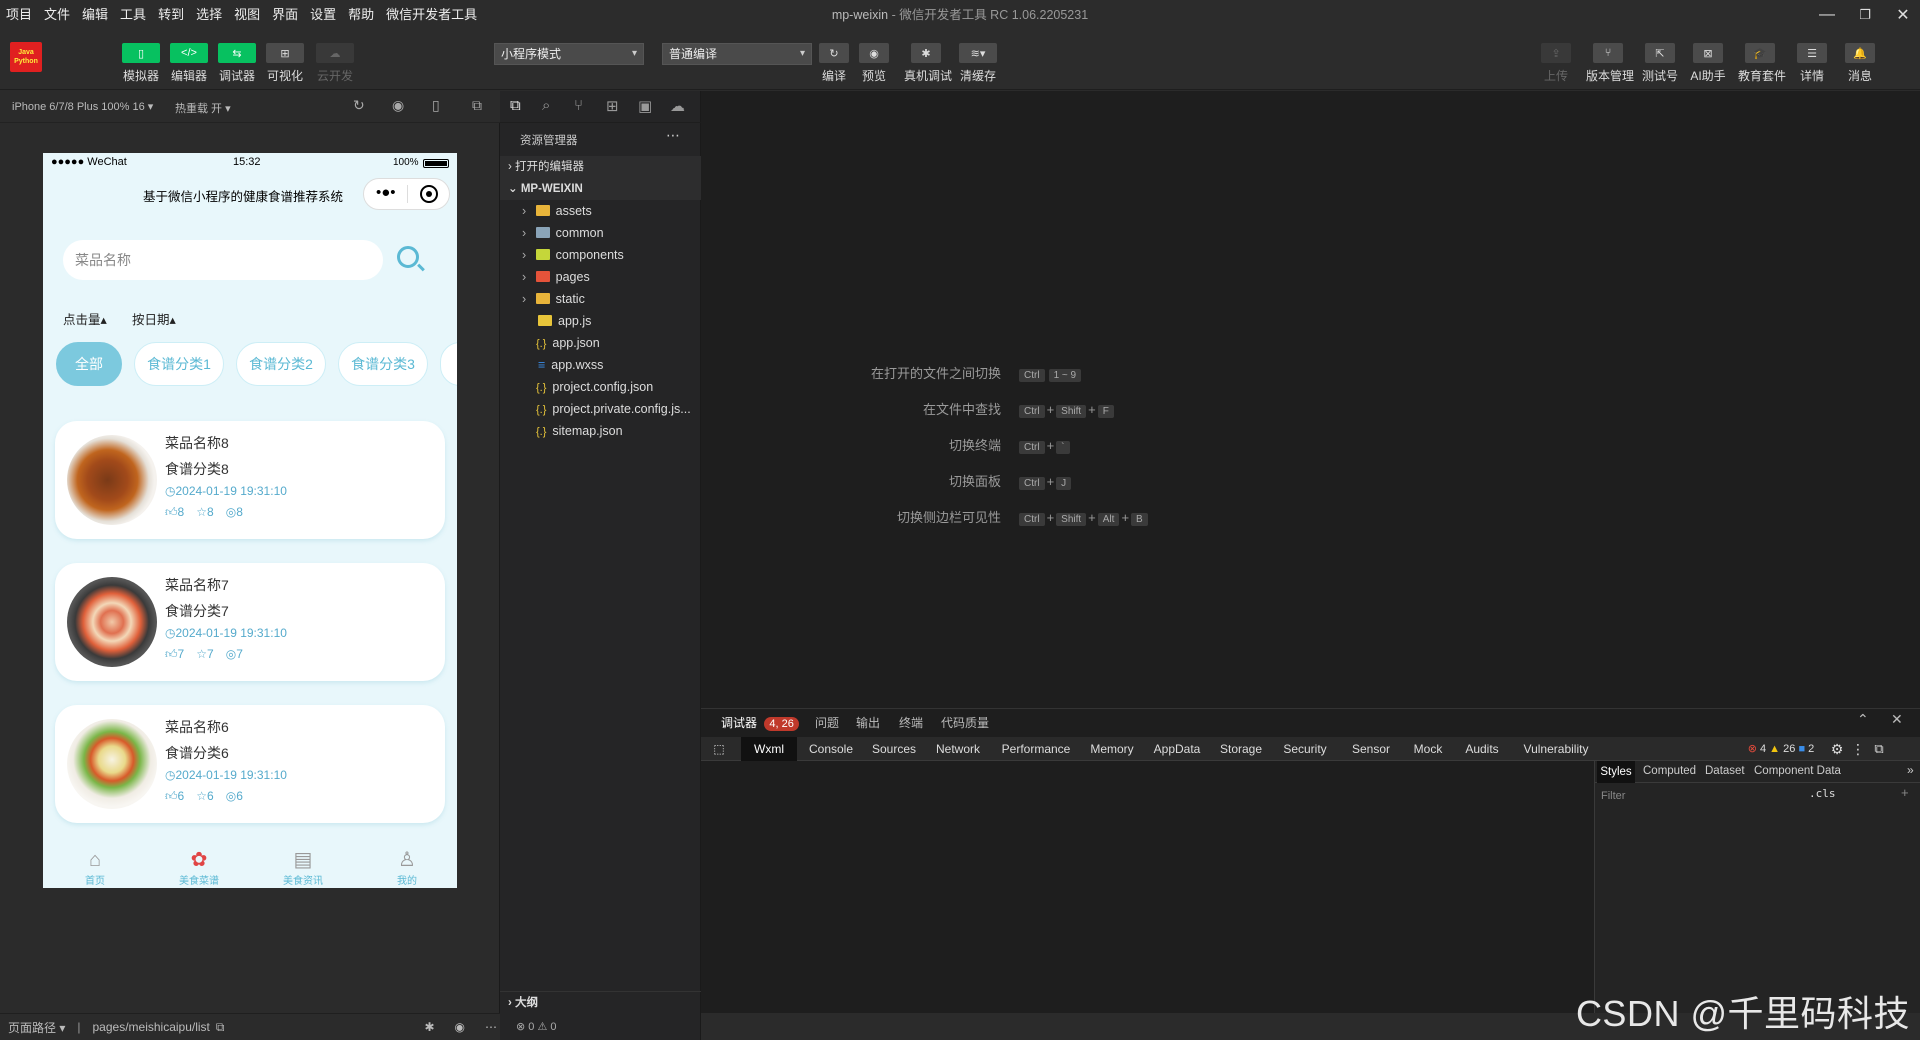  What do you see at coordinates (536, 1026) in the screenshot?
I see `problems-status: ⊗ 0 ⚠ 0` at bounding box center [536, 1026].